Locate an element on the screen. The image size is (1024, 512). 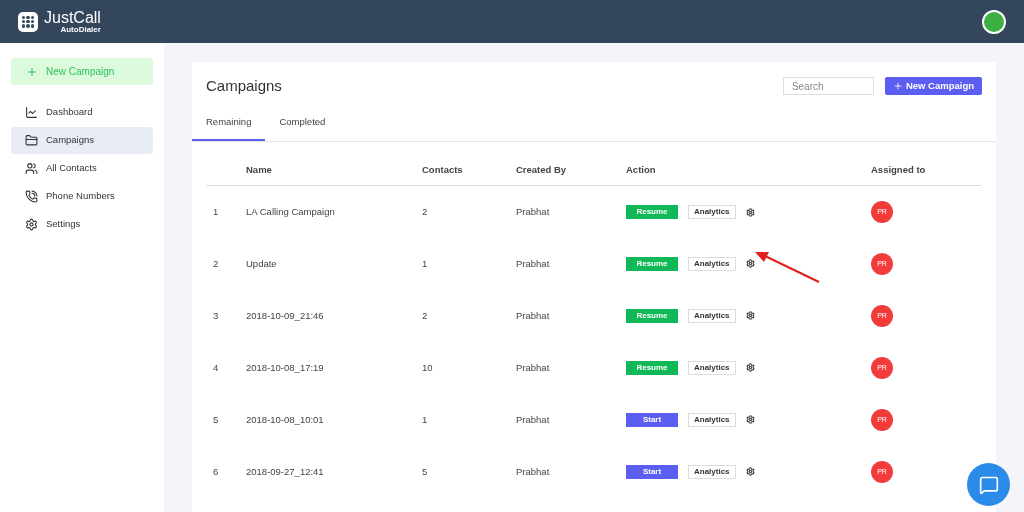
row-index: 3 is located at coordinates (216, 315).